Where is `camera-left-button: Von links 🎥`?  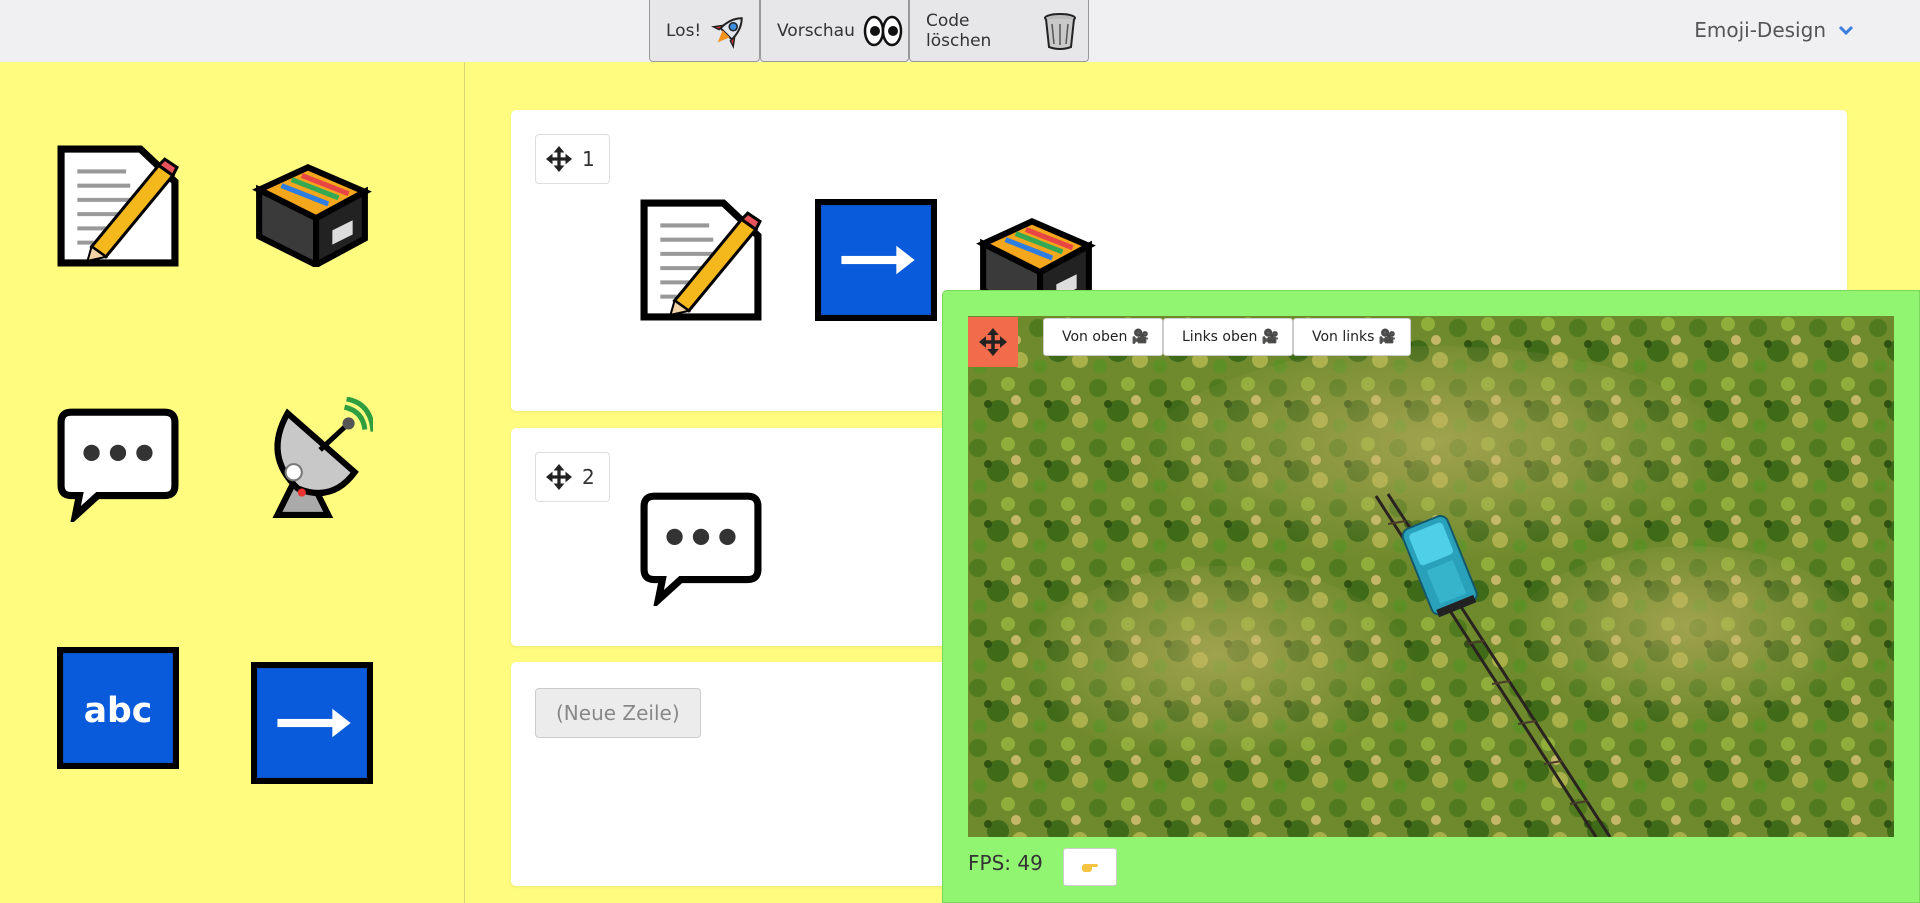 camera-left-button: Von links 🎥 is located at coordinates (1352, 337).